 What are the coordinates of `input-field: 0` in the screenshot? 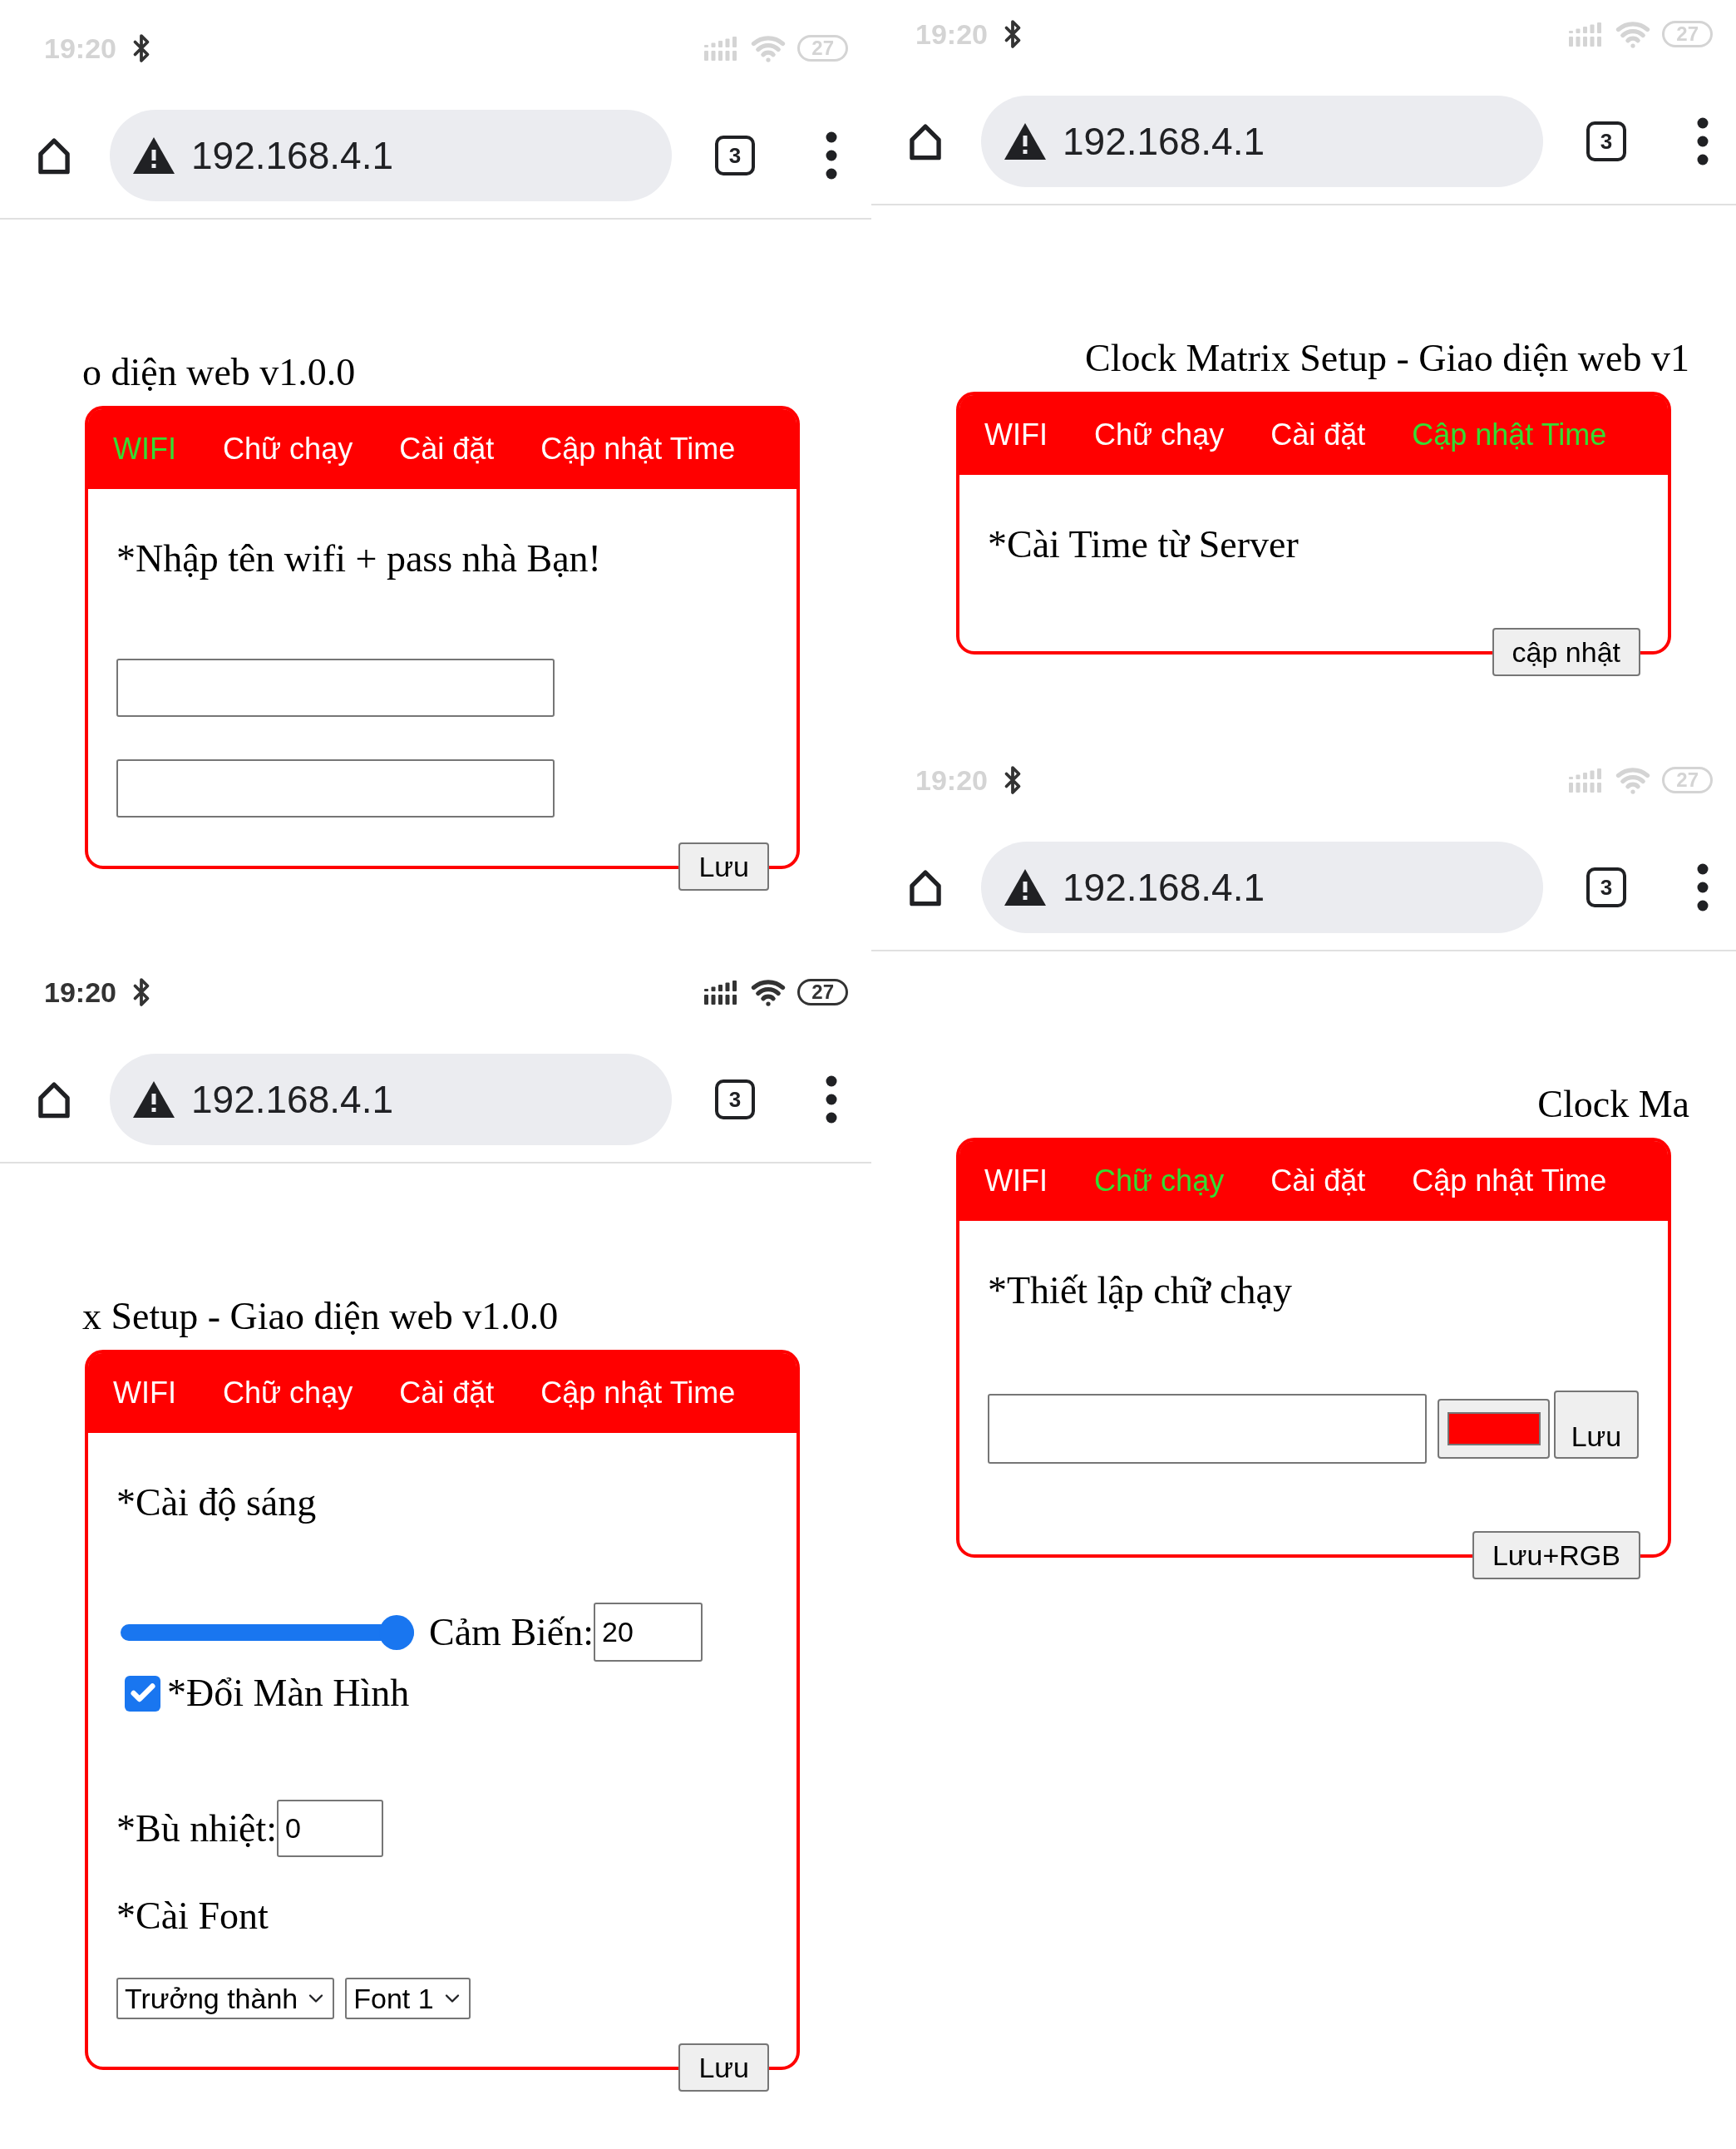 It's located at (329, 1829).